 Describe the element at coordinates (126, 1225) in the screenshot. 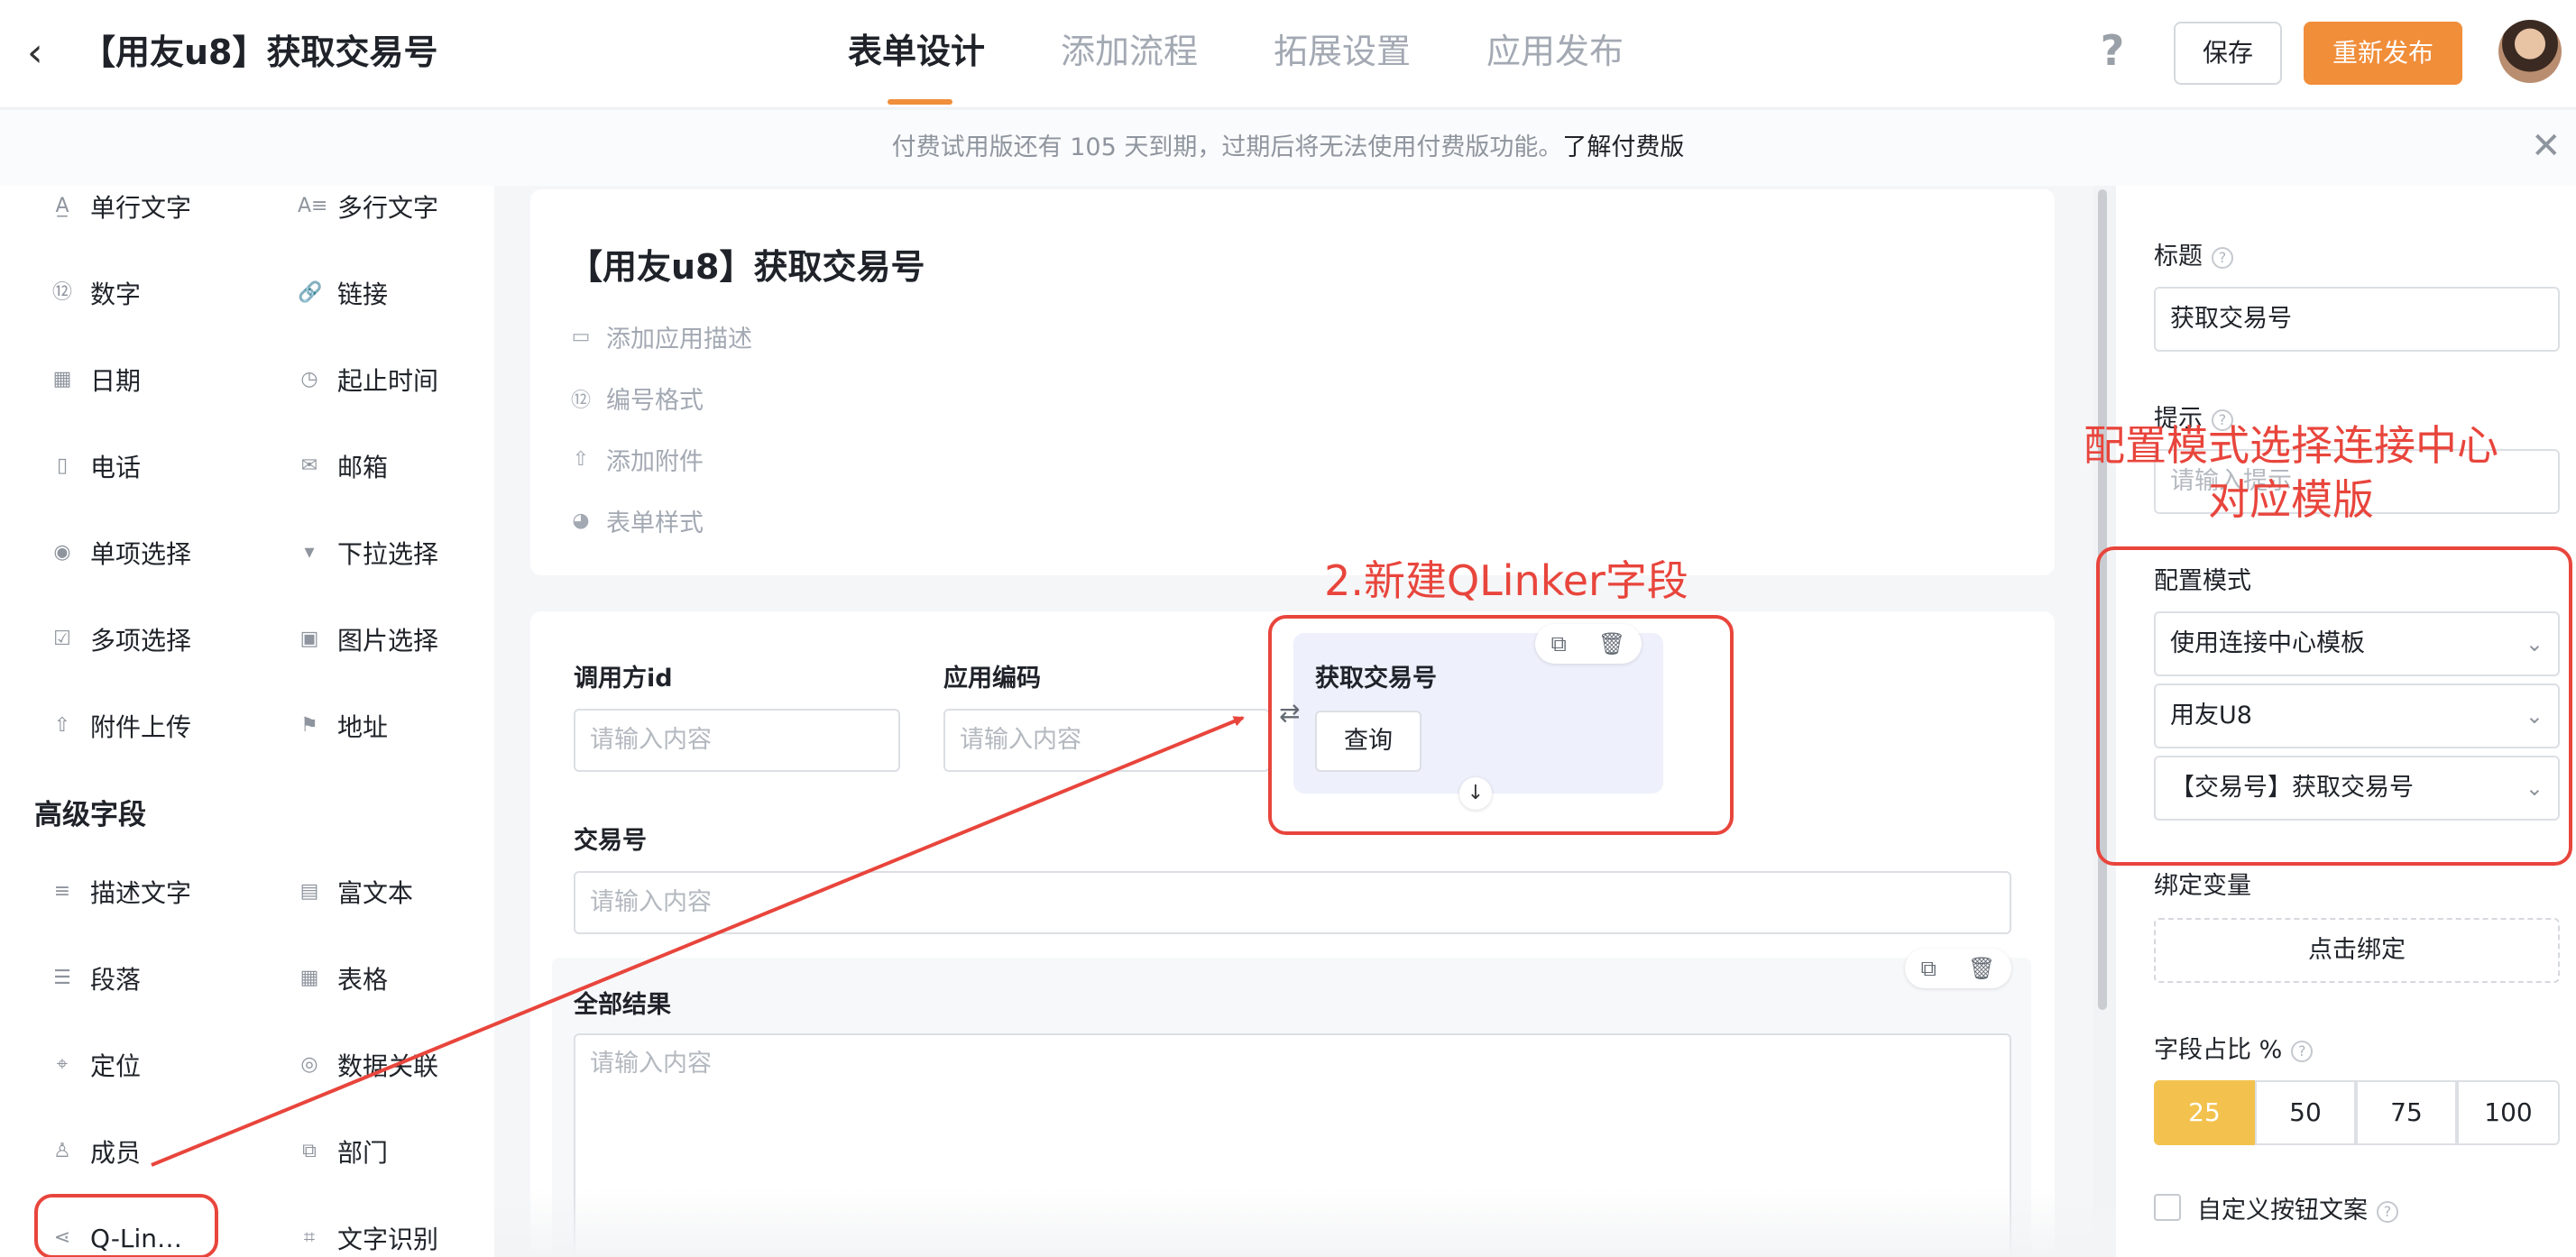

I see `qlinker-highlight-box` at that location.